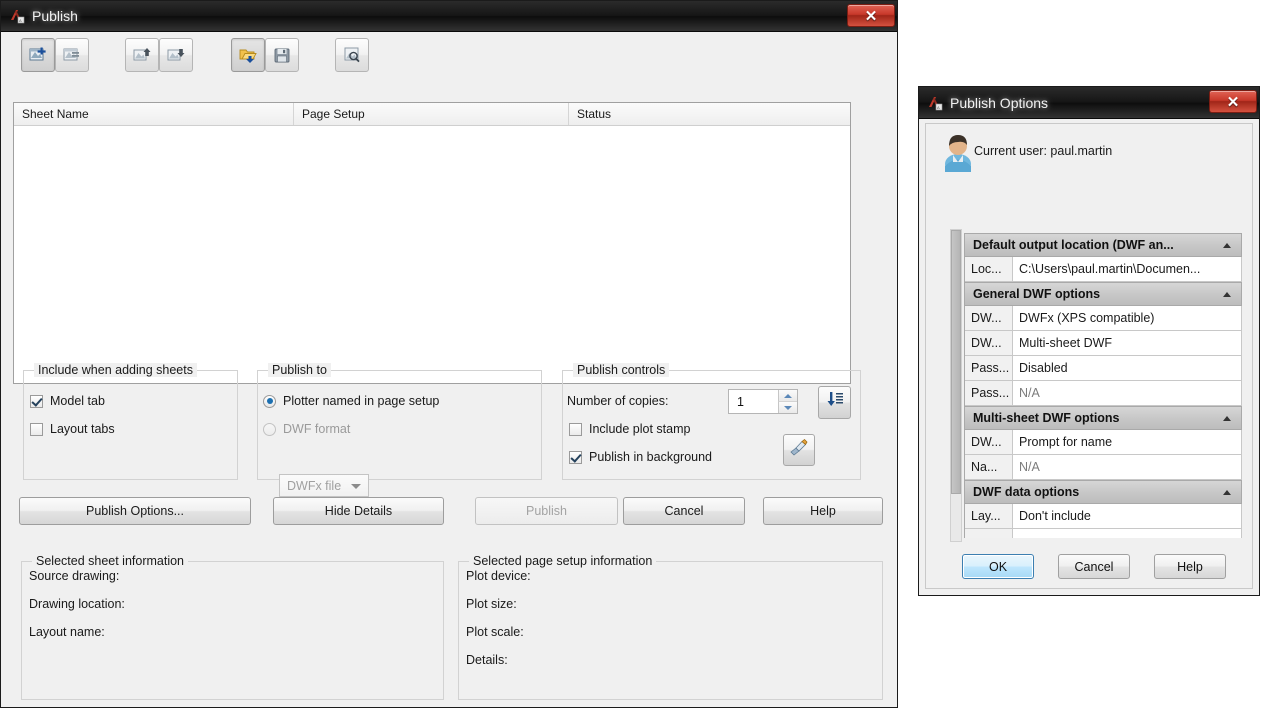 The width and height of the screenshot is (1262, 714). I want to click on plot-stamp-settings-button, so click(799, 450).